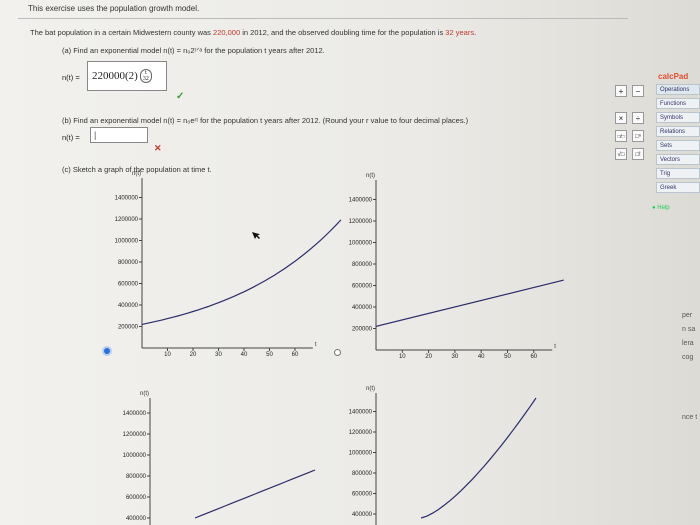  What do you see at coordinates (678, 145) in the screenshot?
I see `tab-sets: Sets` at bounding box center [678, 145].